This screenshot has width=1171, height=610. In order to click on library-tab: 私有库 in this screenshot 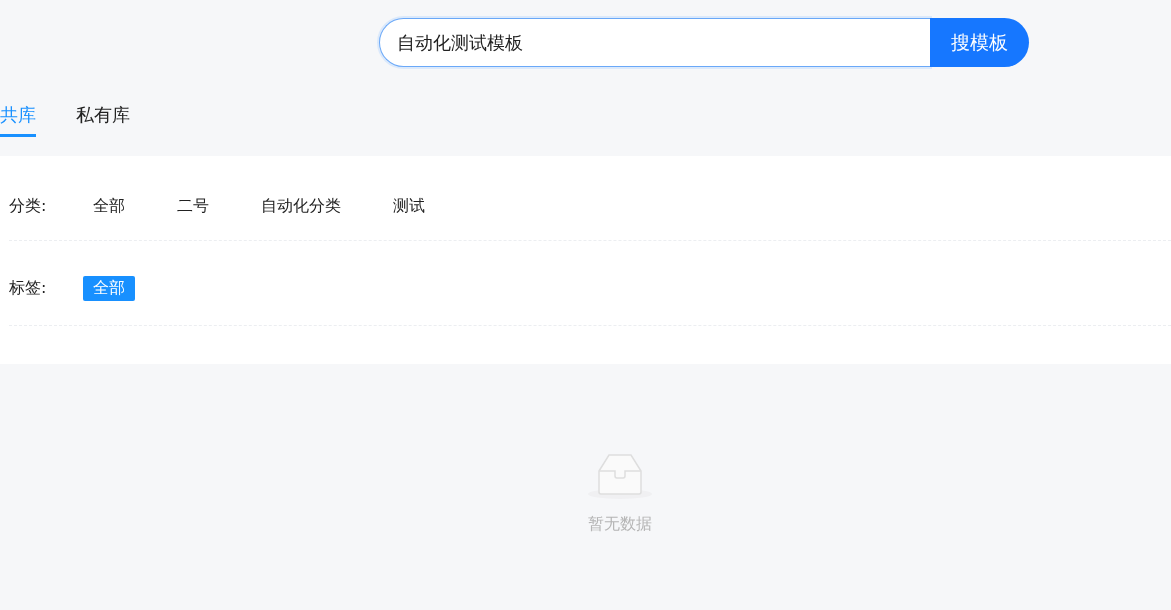, I will do `click(103, 118)`.